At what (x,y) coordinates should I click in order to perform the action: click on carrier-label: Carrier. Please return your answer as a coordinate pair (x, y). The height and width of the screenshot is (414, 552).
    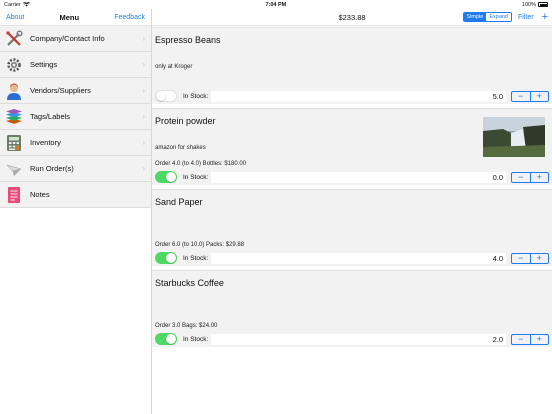
    Looking at the image, I should click on (12, 4).